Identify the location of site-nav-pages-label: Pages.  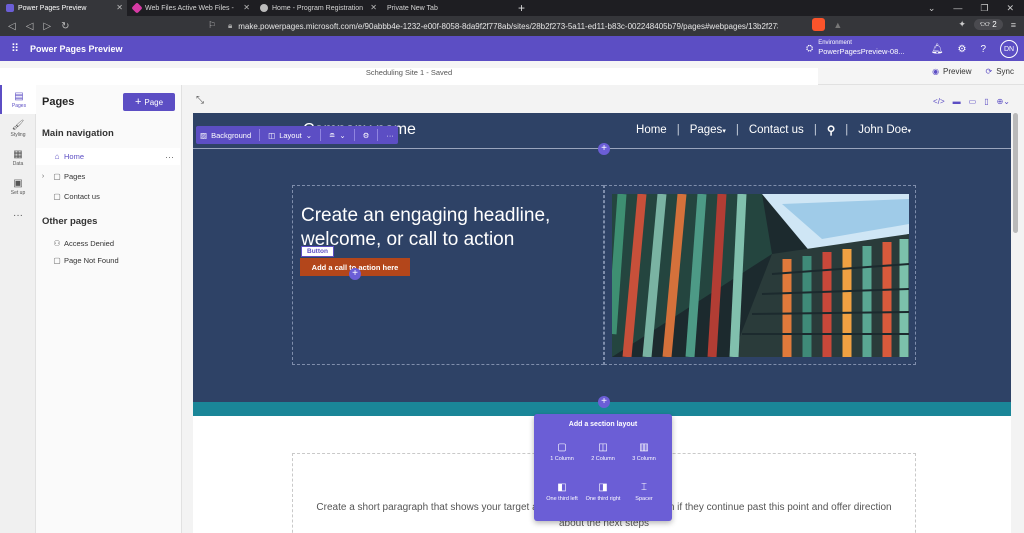
(706, 130).